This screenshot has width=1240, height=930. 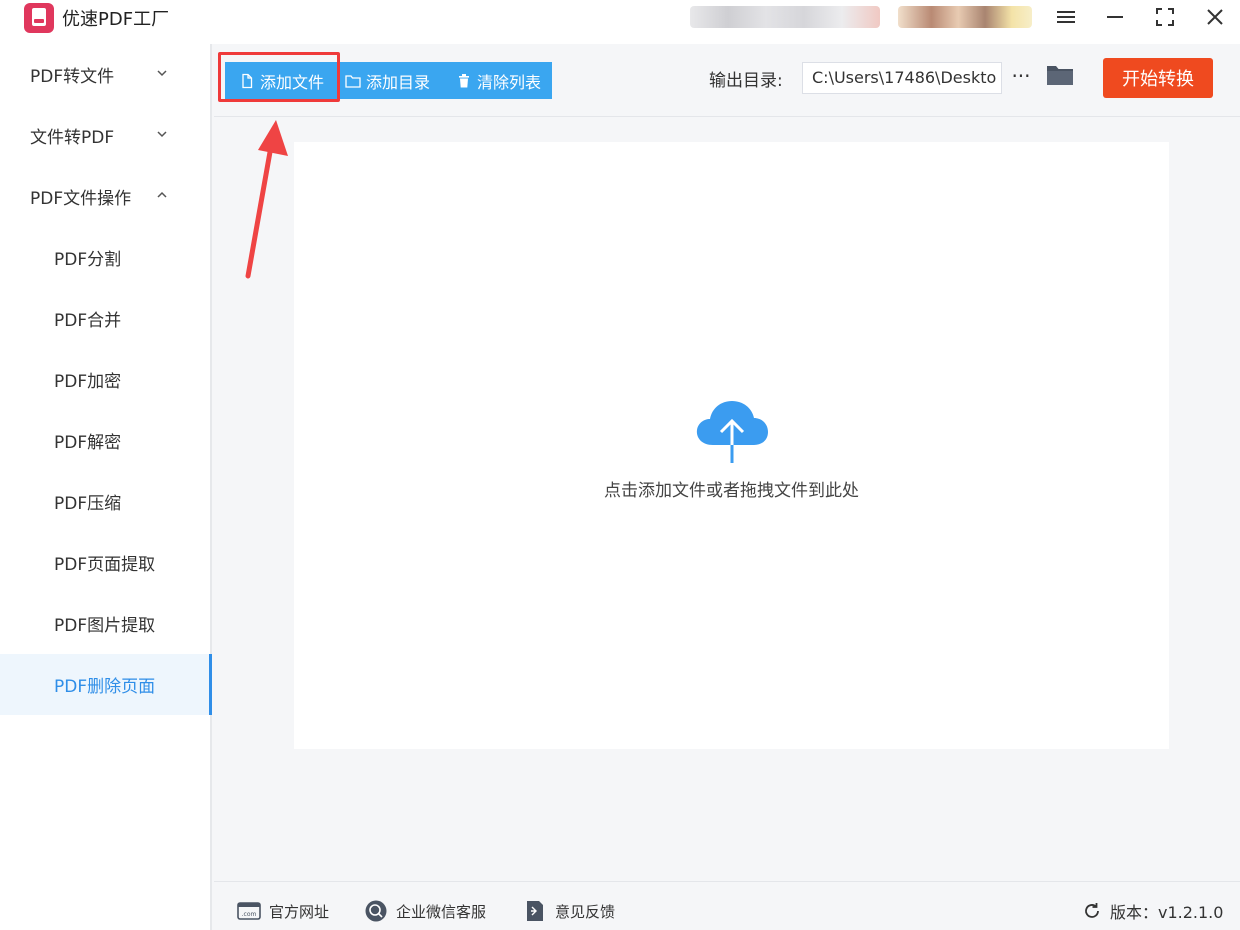 What do you see at coordinates (731, 491) in the screenshot?
I see `drop-hint-text: 点击添加文件或者拖拽文件到此处` at bounding box center [731, 491].